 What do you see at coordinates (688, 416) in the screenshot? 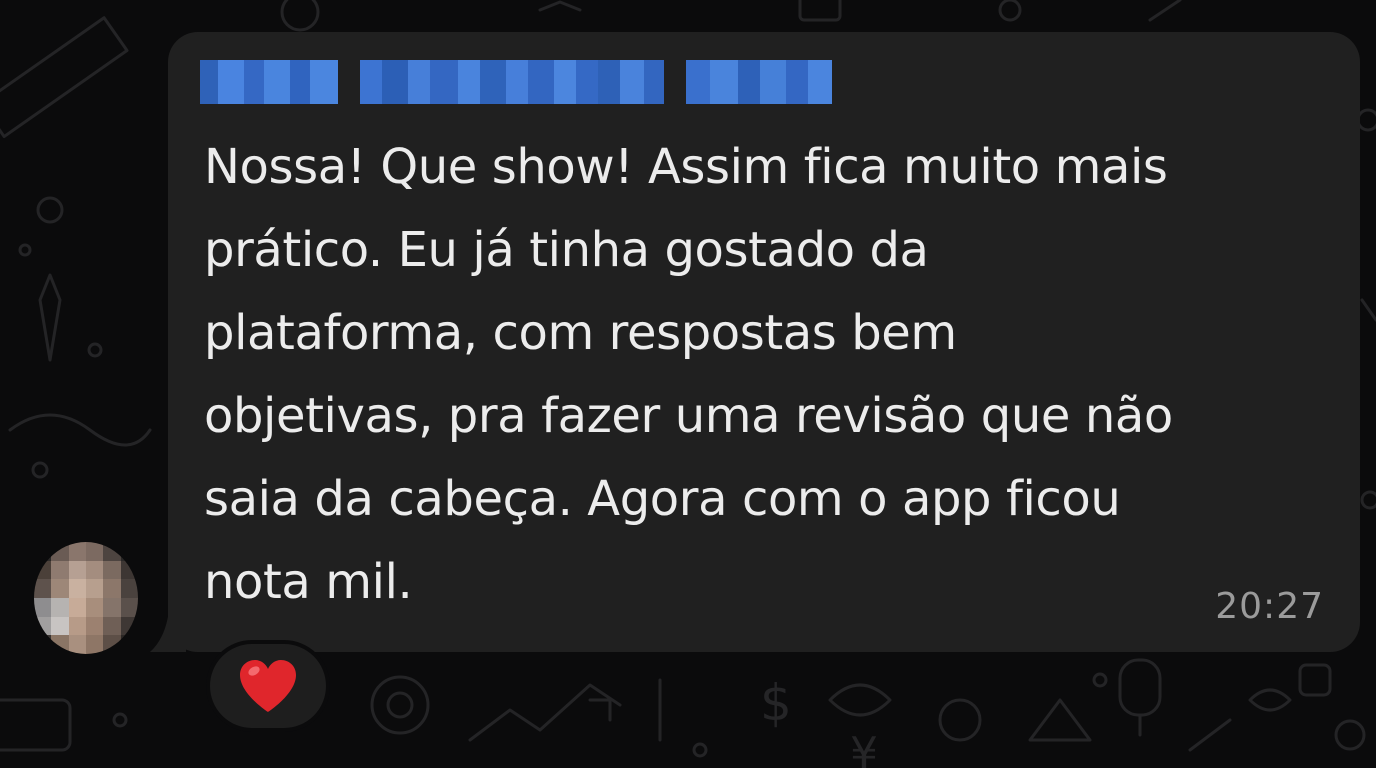
I see `message-line: objetivas, pra fazer uma revisão que não` at bounding box center [688, 416].